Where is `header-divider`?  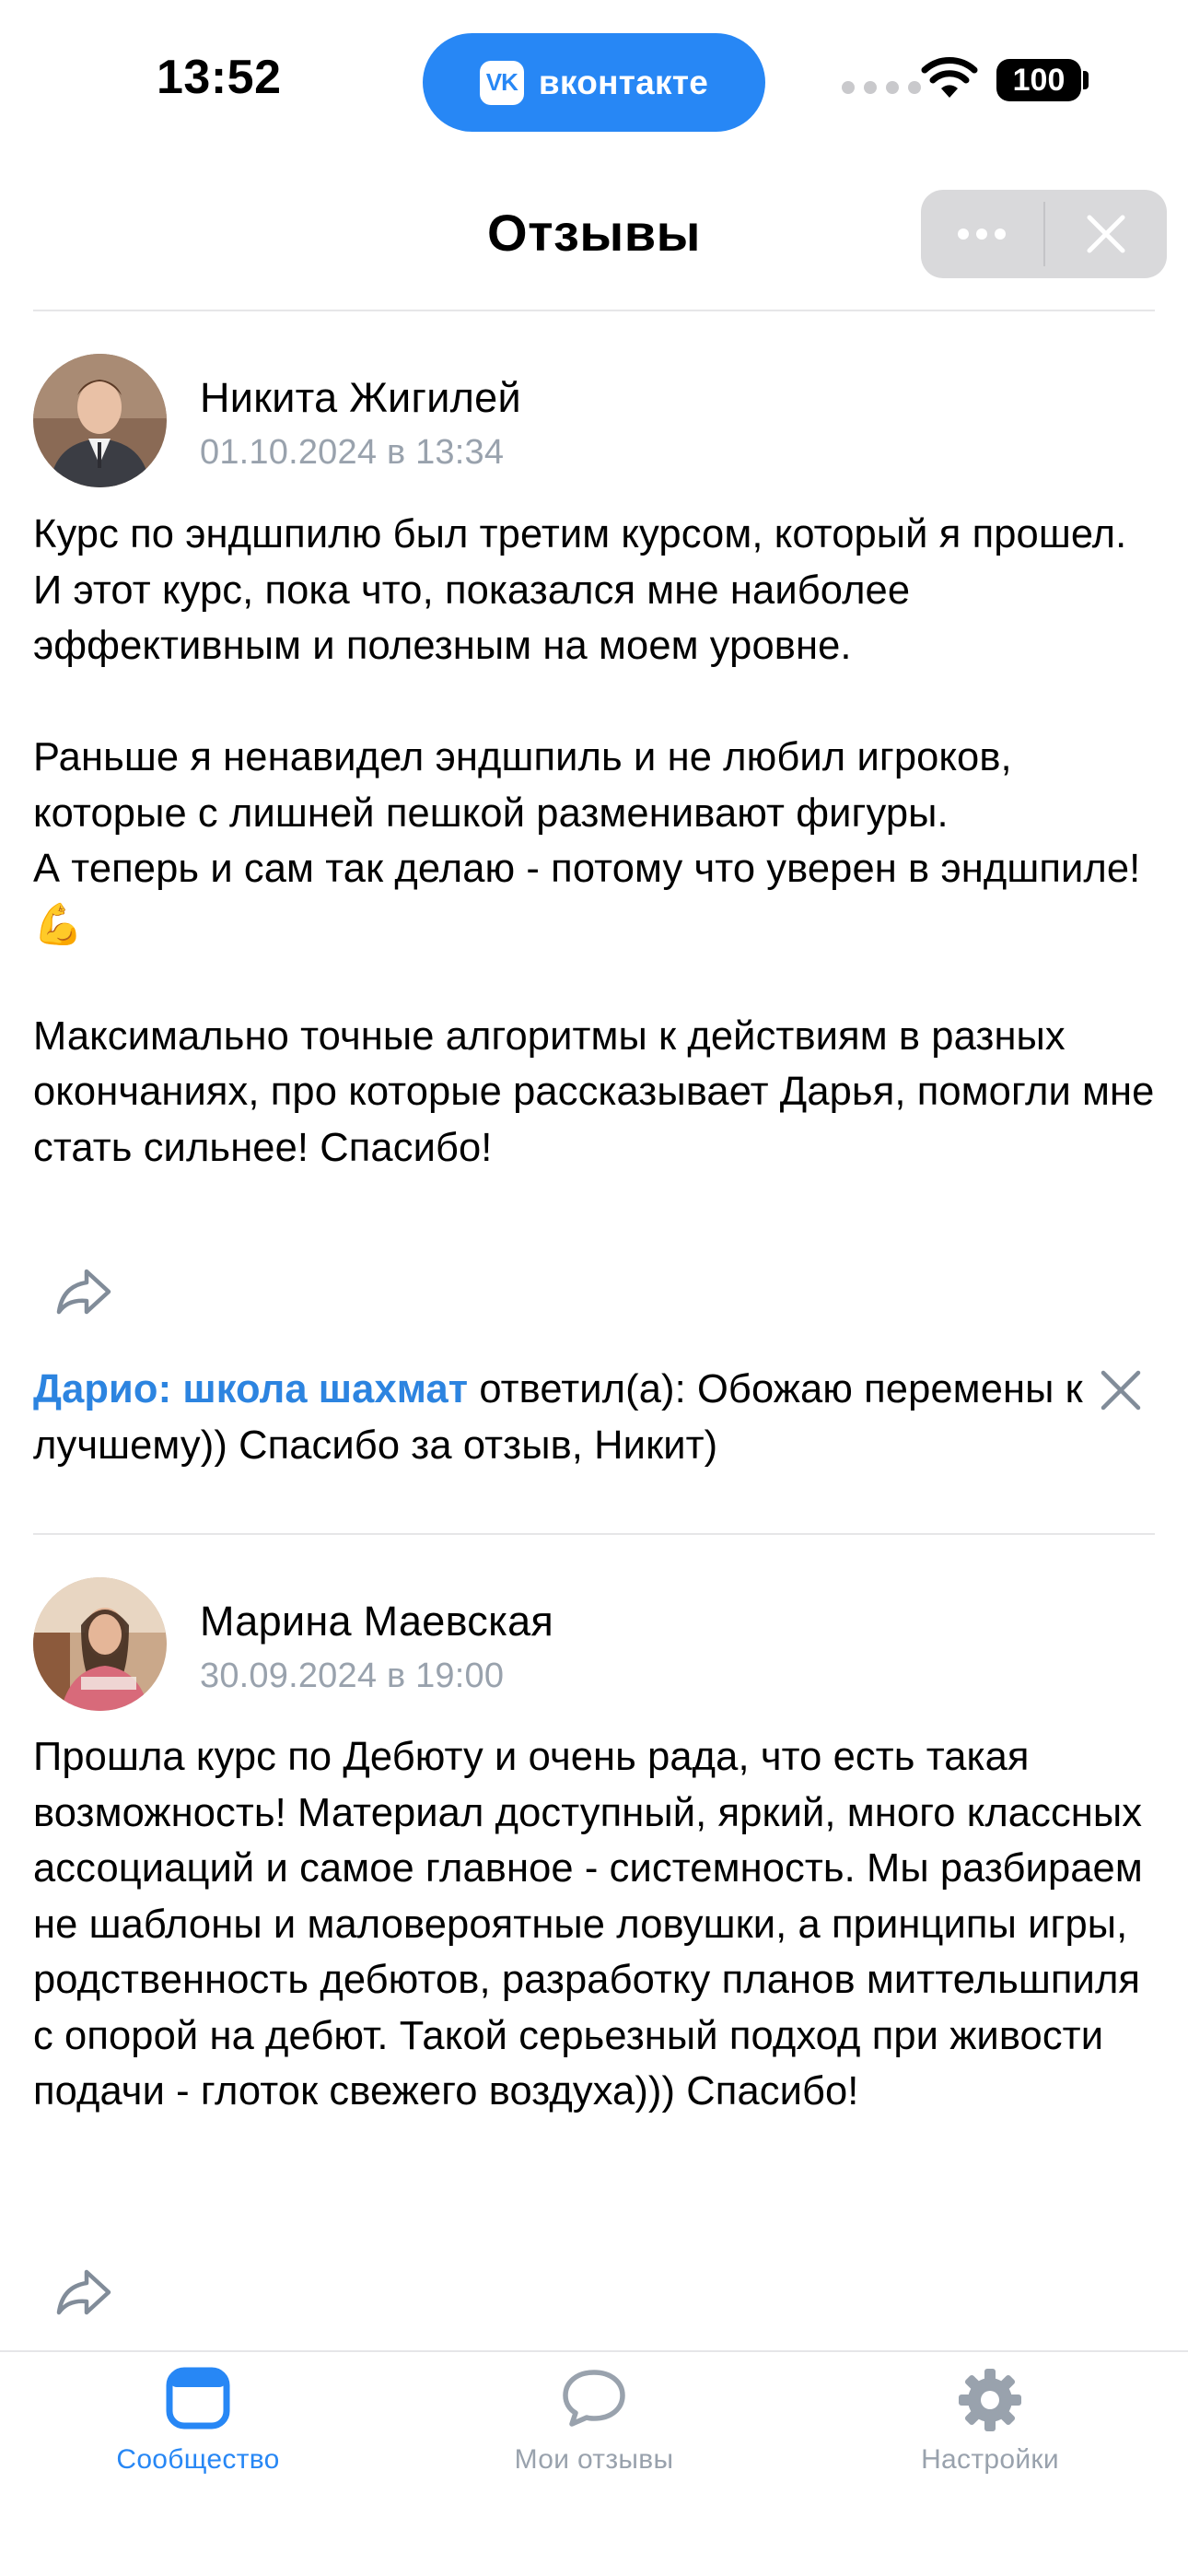 header-divider is located at coordinates (594, 310).